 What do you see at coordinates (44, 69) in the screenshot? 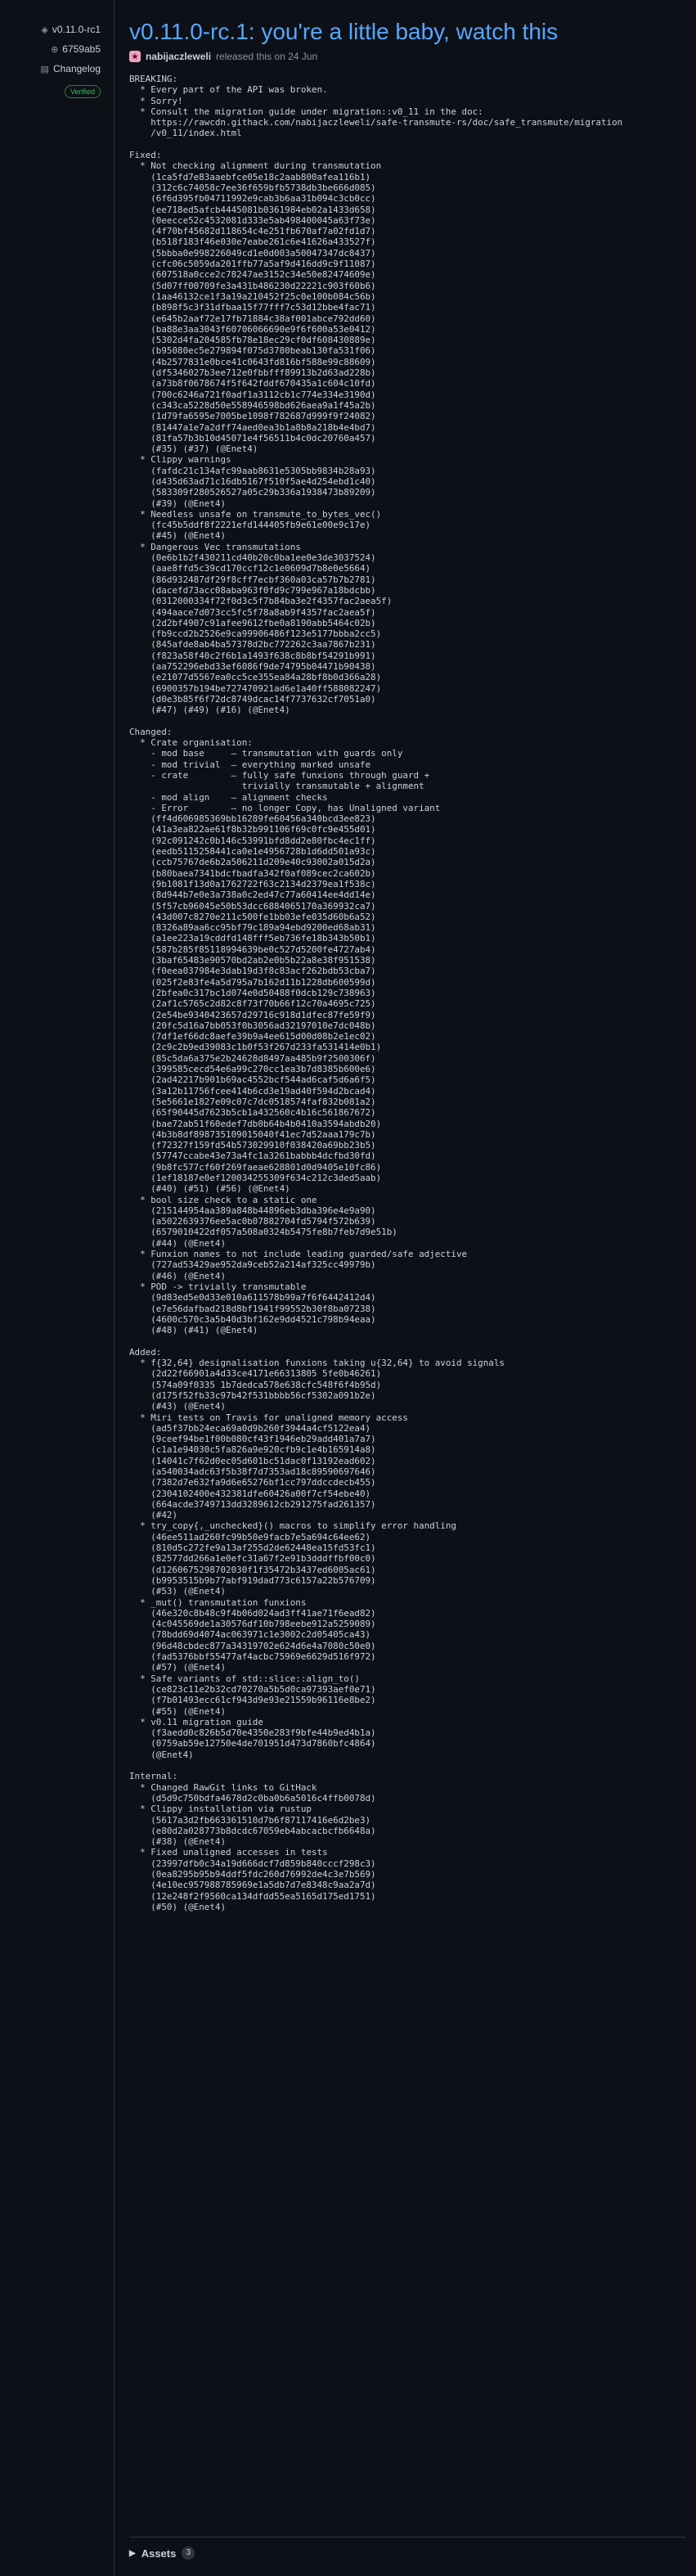
I see `compare-icon: ▤` at bounding box center [44, 69].